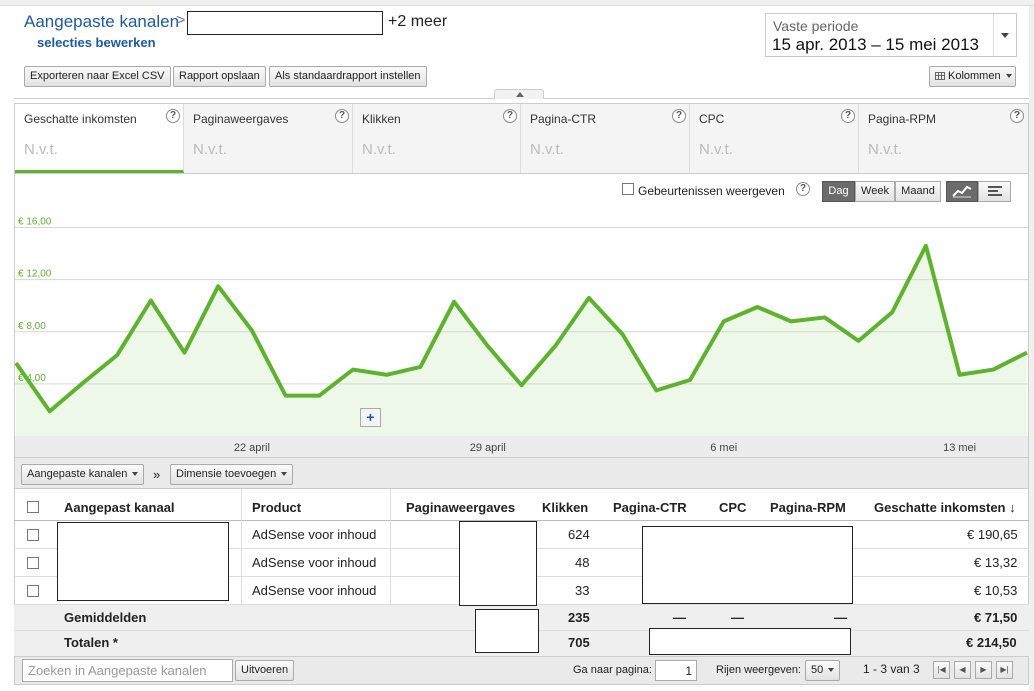 This screenshot has width=1034, height=691. Describe the element at coordinates (962, 670) in the screenshot. I see `prev-page-icon: ◀` at that location.